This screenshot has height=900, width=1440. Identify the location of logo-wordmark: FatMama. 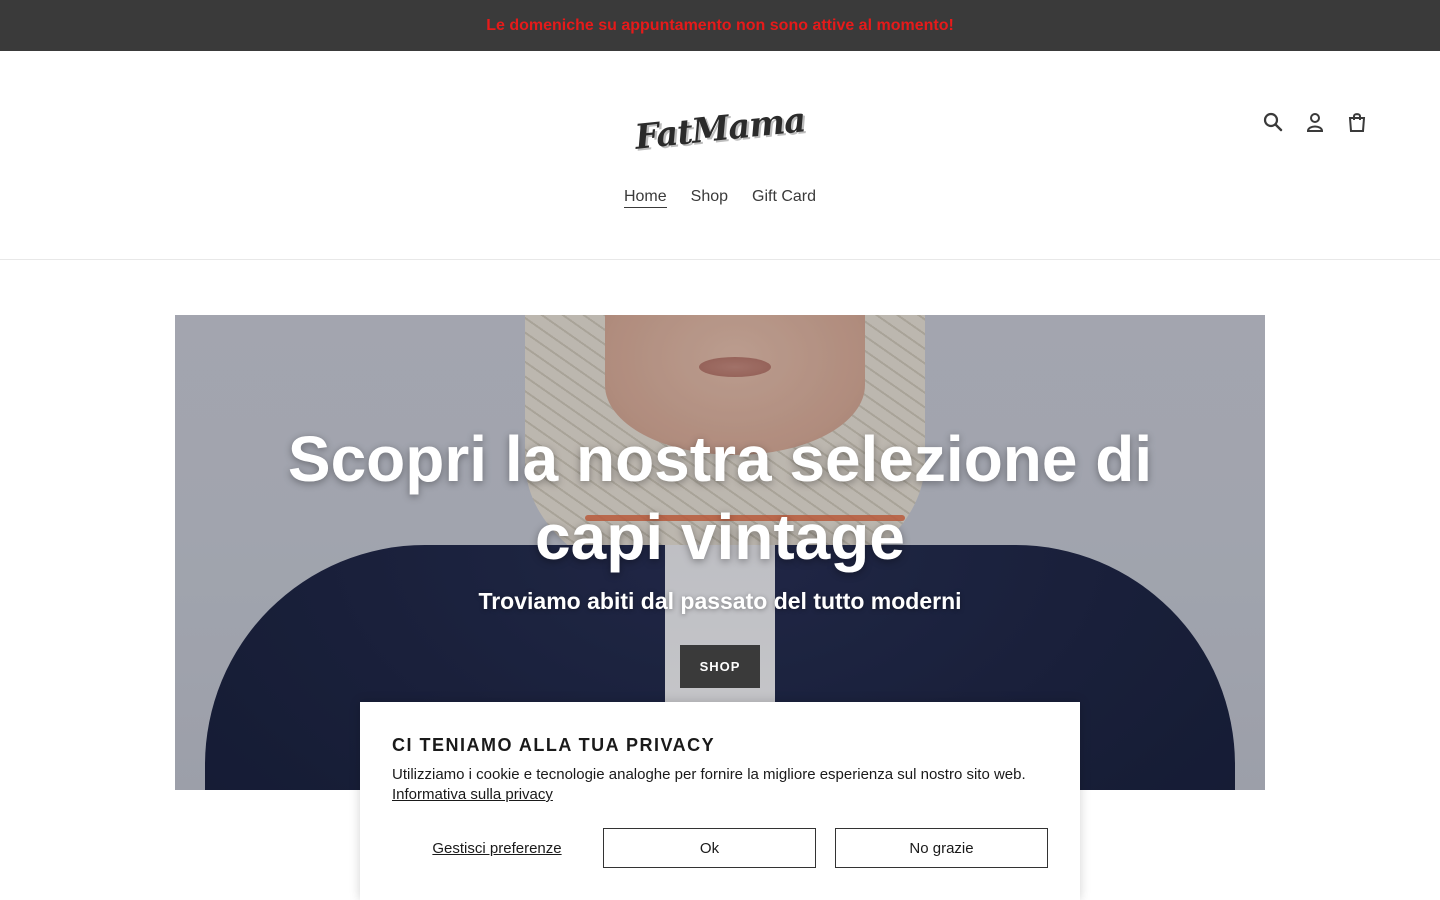
(720, 129).